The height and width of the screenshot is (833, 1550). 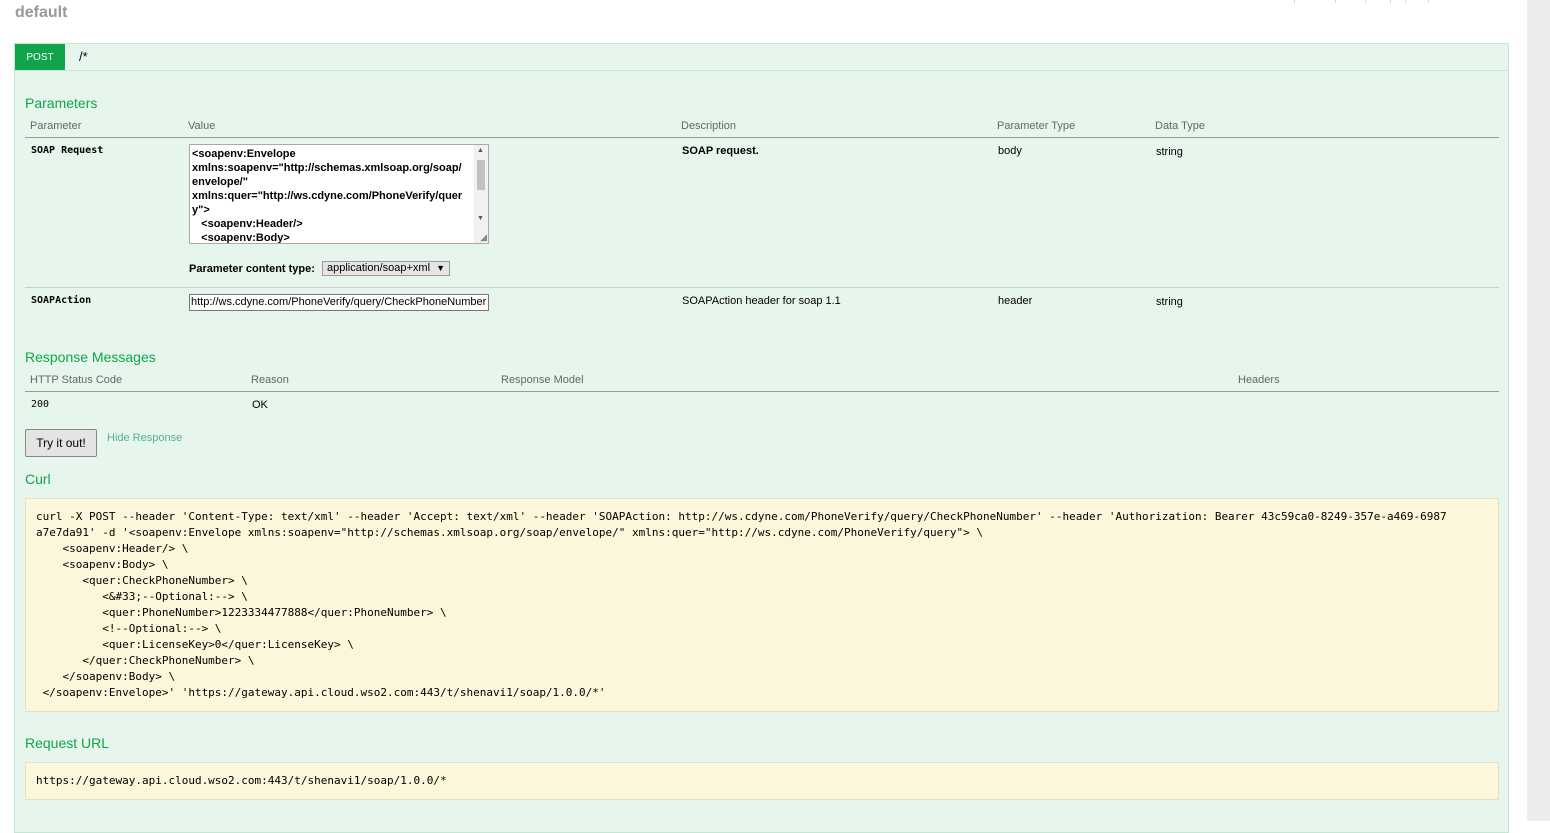 I want to click on col-header-value: Value, so click(x=202, y=126).